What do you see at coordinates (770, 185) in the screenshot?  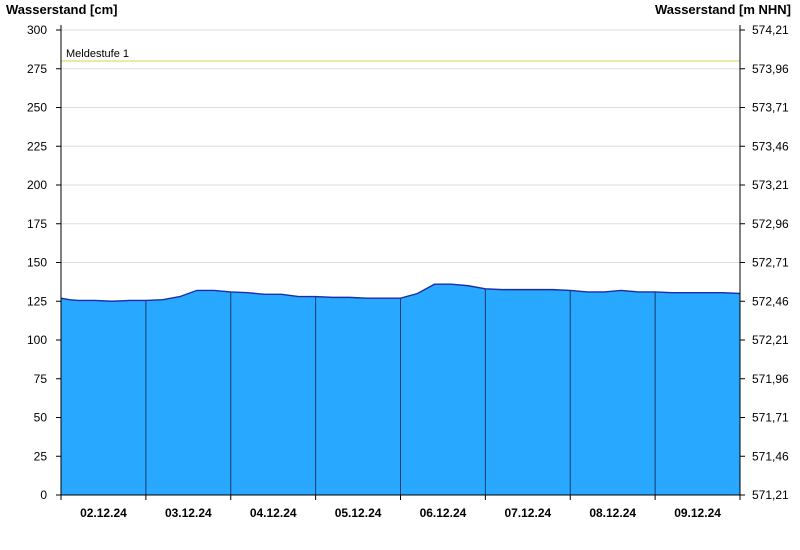 I see `right-tick-label-8: 573,21` at bounding box center [770, 185].